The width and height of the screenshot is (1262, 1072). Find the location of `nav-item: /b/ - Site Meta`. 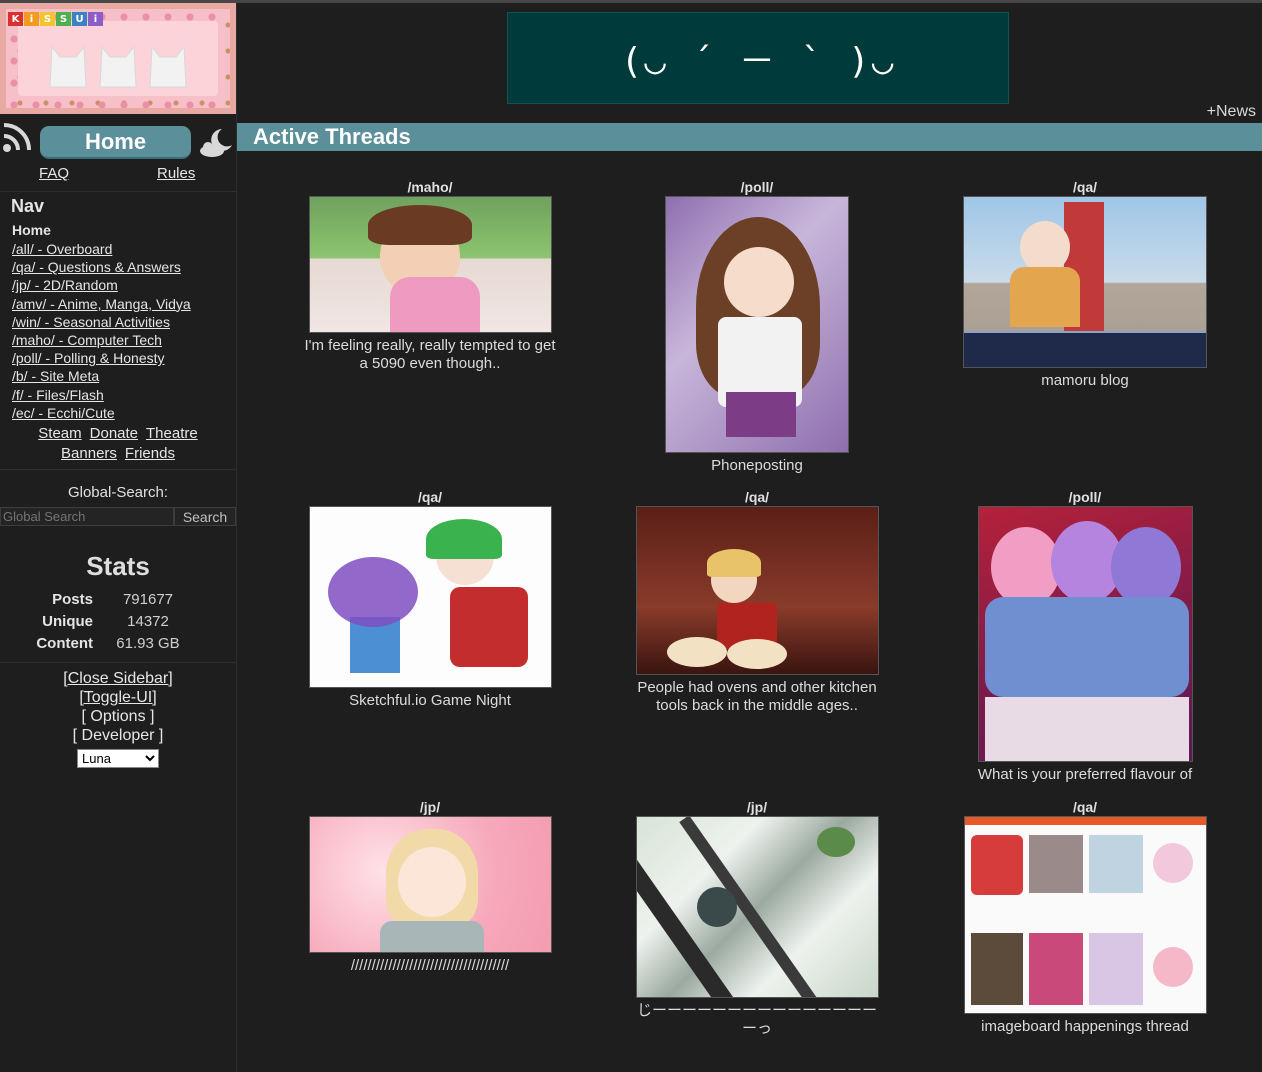

nav-item: /b/ - Site Meta is located at coordinates (101, 376).